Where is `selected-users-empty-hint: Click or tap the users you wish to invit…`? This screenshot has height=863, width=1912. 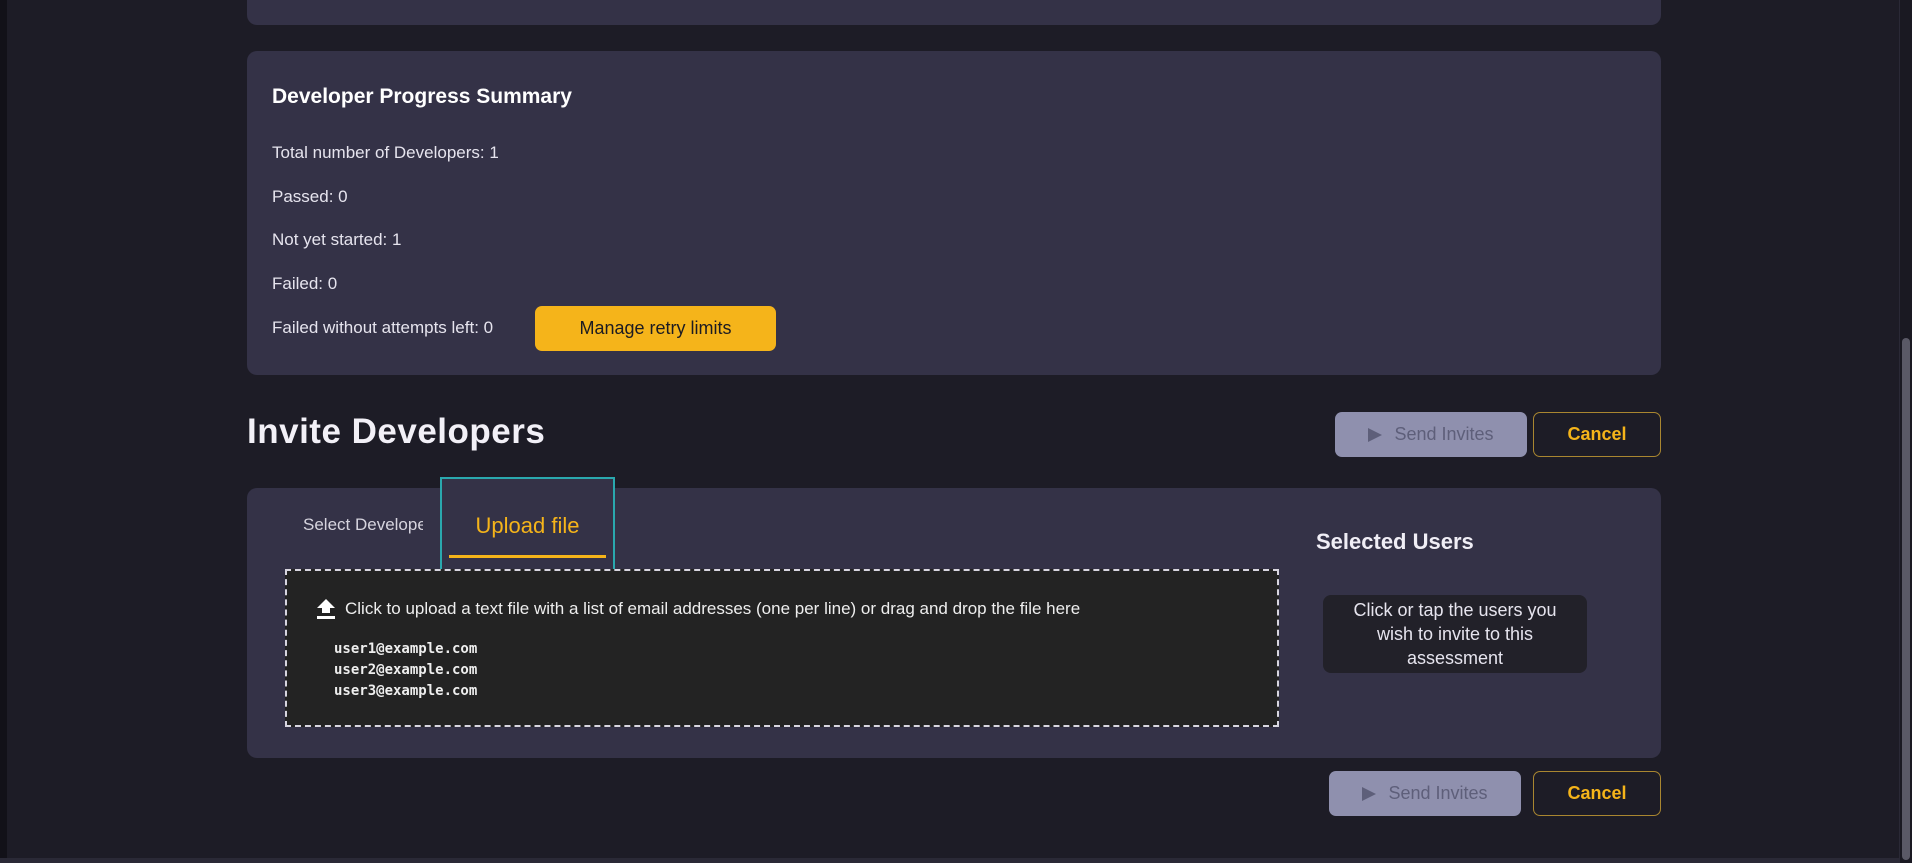 selected-users-empty-hint: Click or tap the users you wish to invit… is located at coordinates (1455, 634).